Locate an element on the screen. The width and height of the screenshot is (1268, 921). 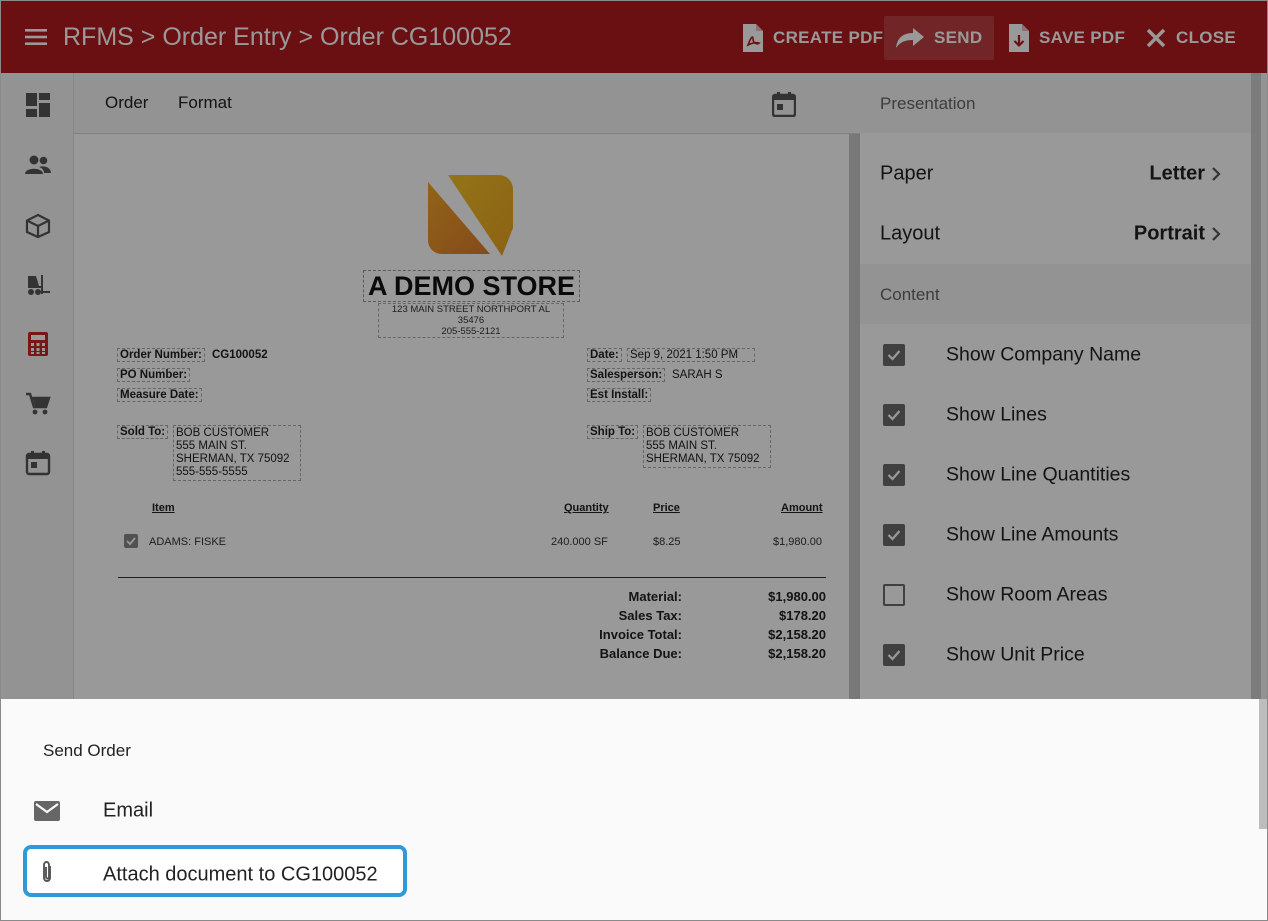
email-option: Email is located at coordinates (215, 811).